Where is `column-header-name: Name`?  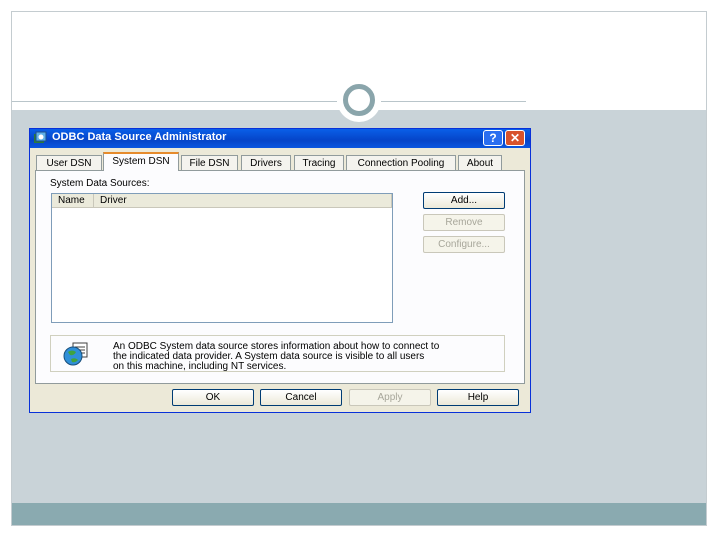 column-header-name: Name is located at coordinates (73, 201).